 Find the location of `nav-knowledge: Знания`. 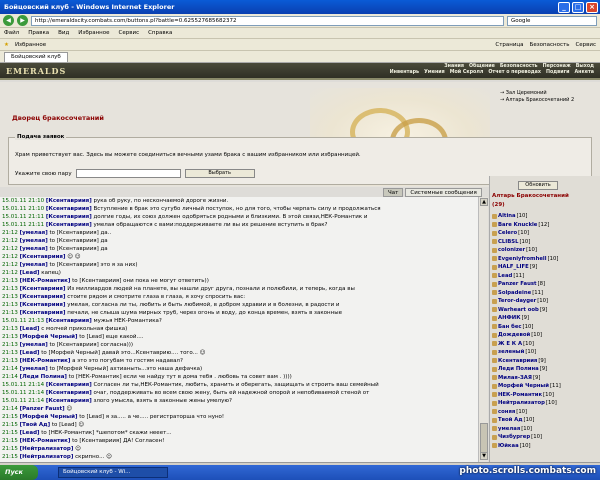

nav-knowledge: Знания is located at coordinates (454, 66).